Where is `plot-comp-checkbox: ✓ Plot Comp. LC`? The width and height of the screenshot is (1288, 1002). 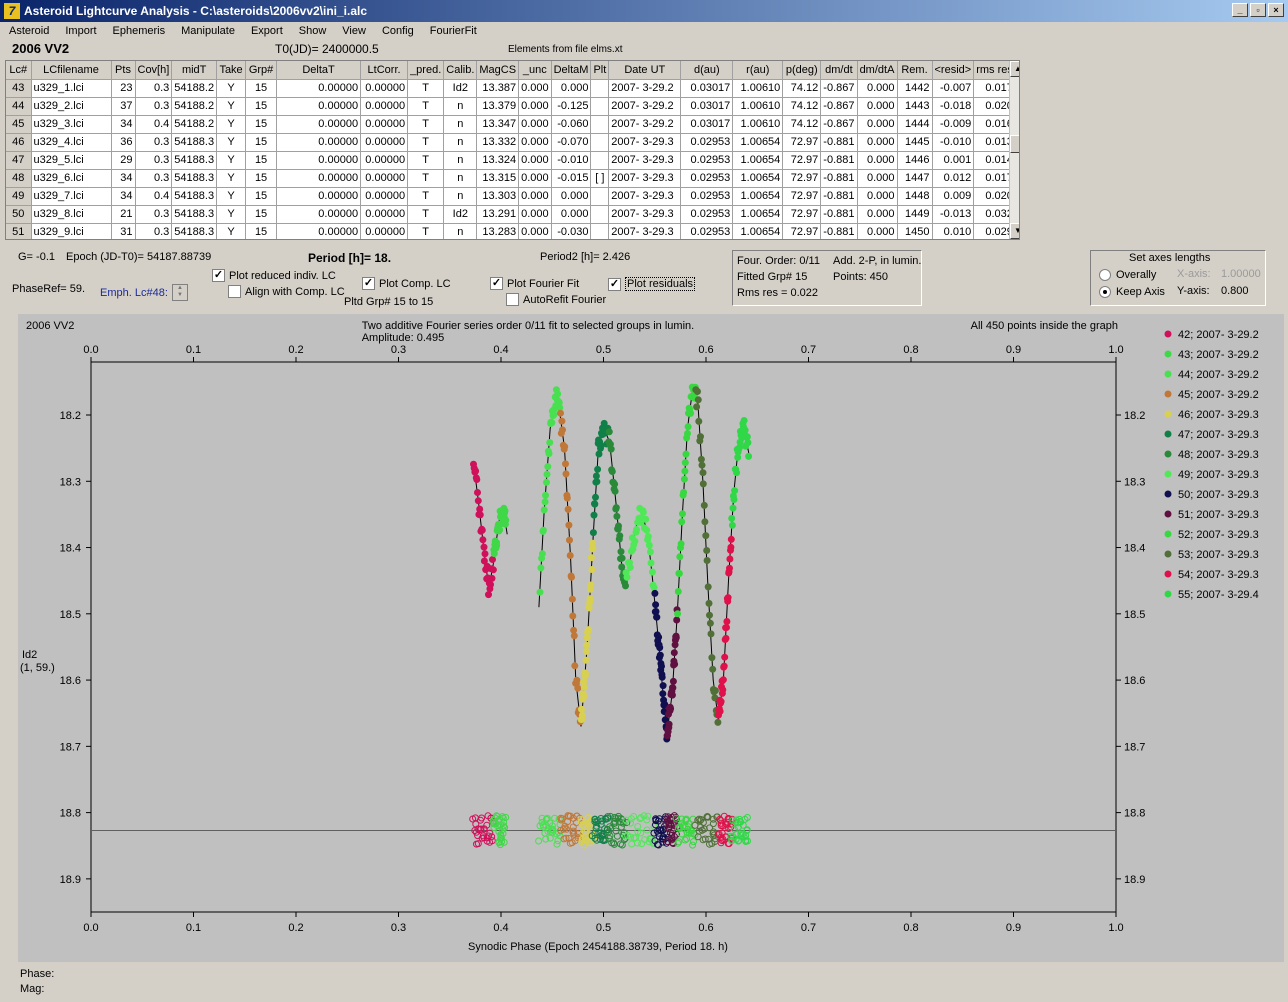
plot-comp-checkbox: ✓ Plot Comp. LC is located at coordinates (406, 283).